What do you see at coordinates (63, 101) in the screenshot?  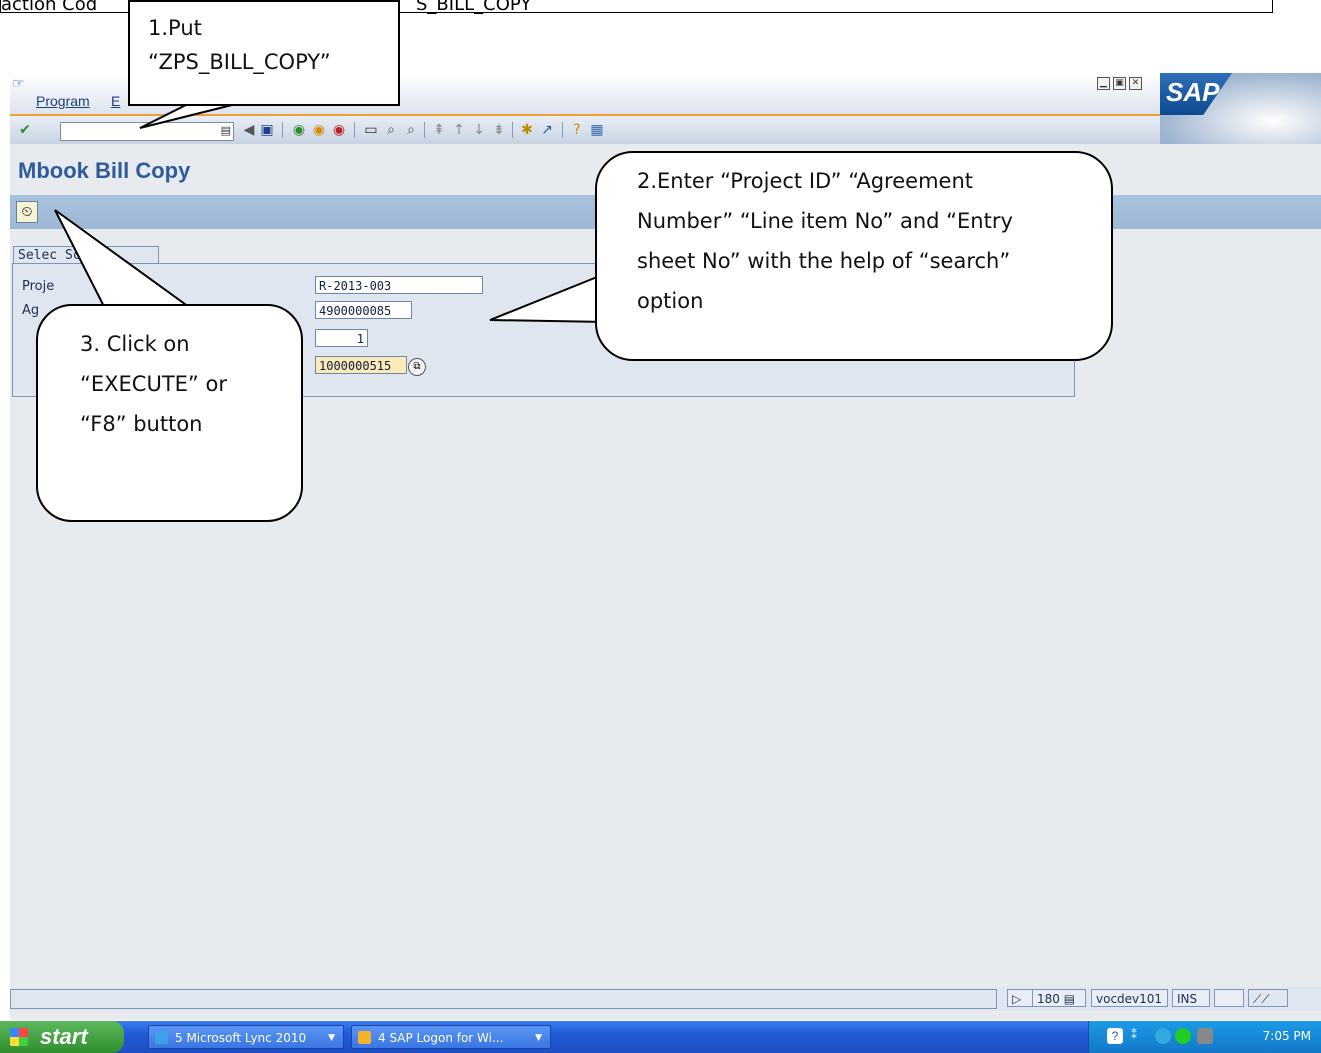 I see `menu-item-program: Program` at bounding box center [63, 101].